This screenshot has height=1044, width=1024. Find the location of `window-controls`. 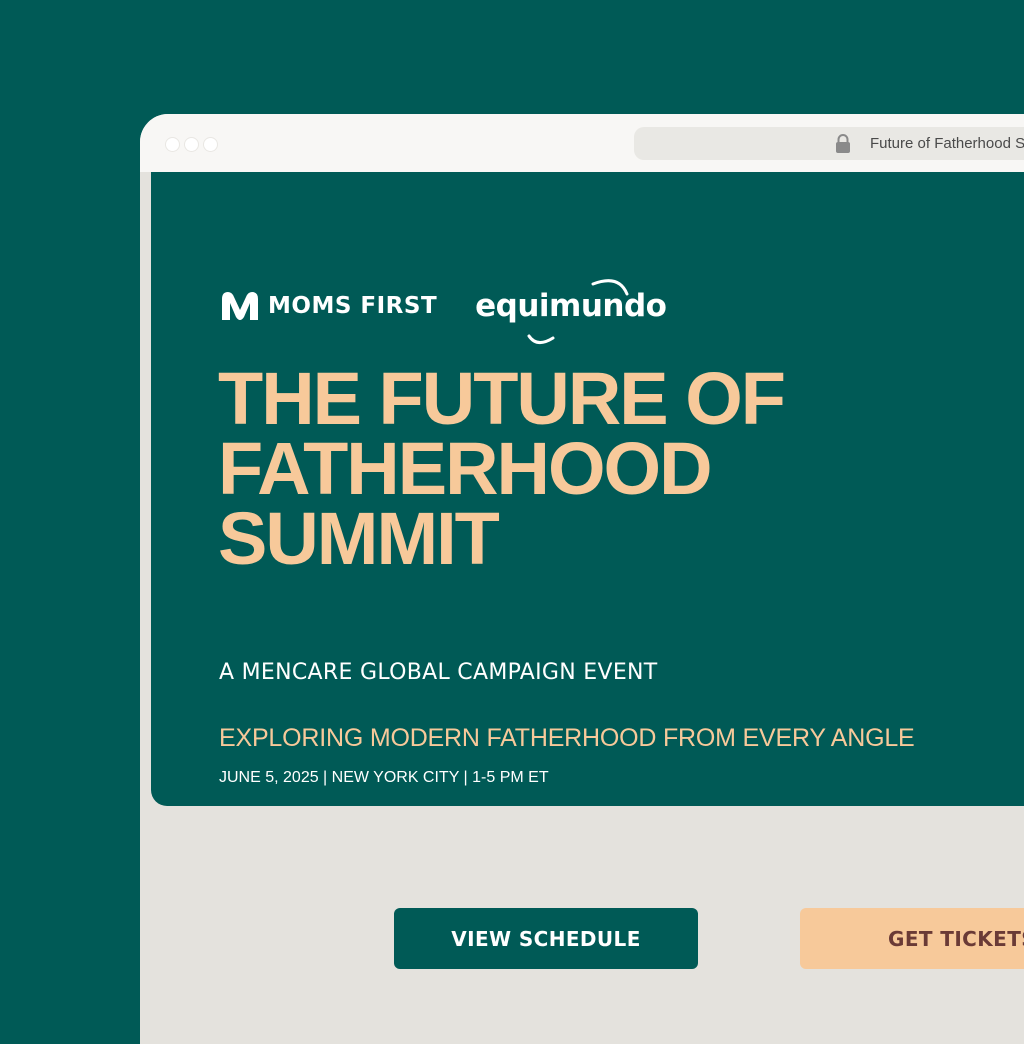

window-controls is located at coordinates (191, 144).